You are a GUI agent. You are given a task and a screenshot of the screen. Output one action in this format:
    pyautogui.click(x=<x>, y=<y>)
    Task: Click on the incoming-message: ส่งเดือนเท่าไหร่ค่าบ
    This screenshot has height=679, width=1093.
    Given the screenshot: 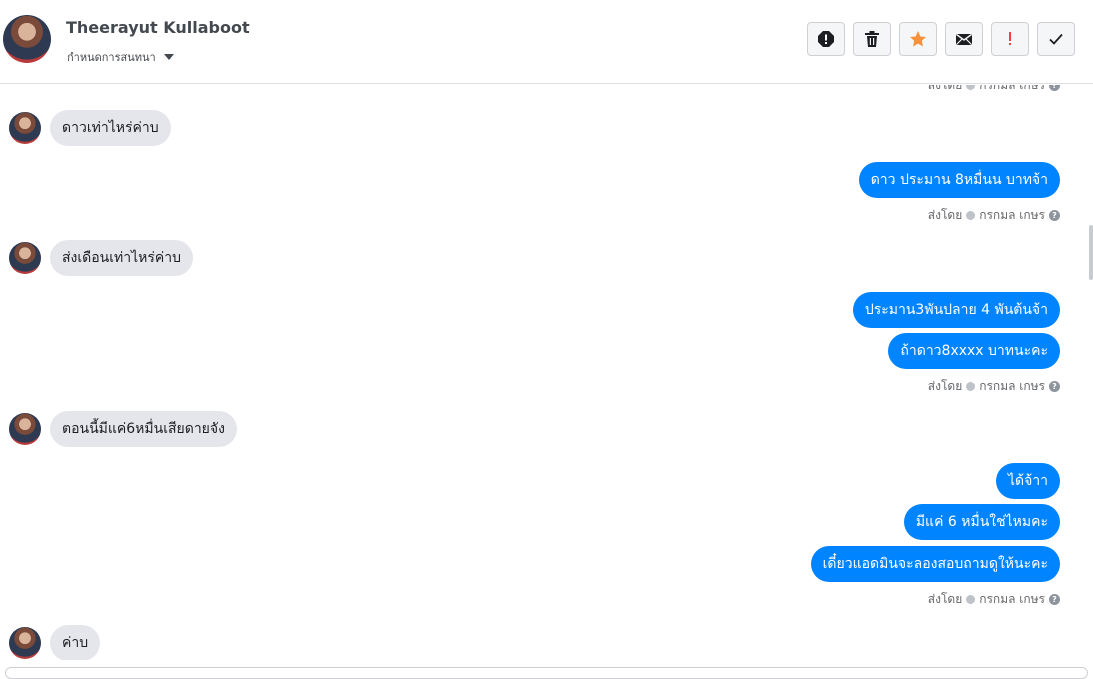 What is the action you would take?
    pyautogui.click(x=122, y=258)
    